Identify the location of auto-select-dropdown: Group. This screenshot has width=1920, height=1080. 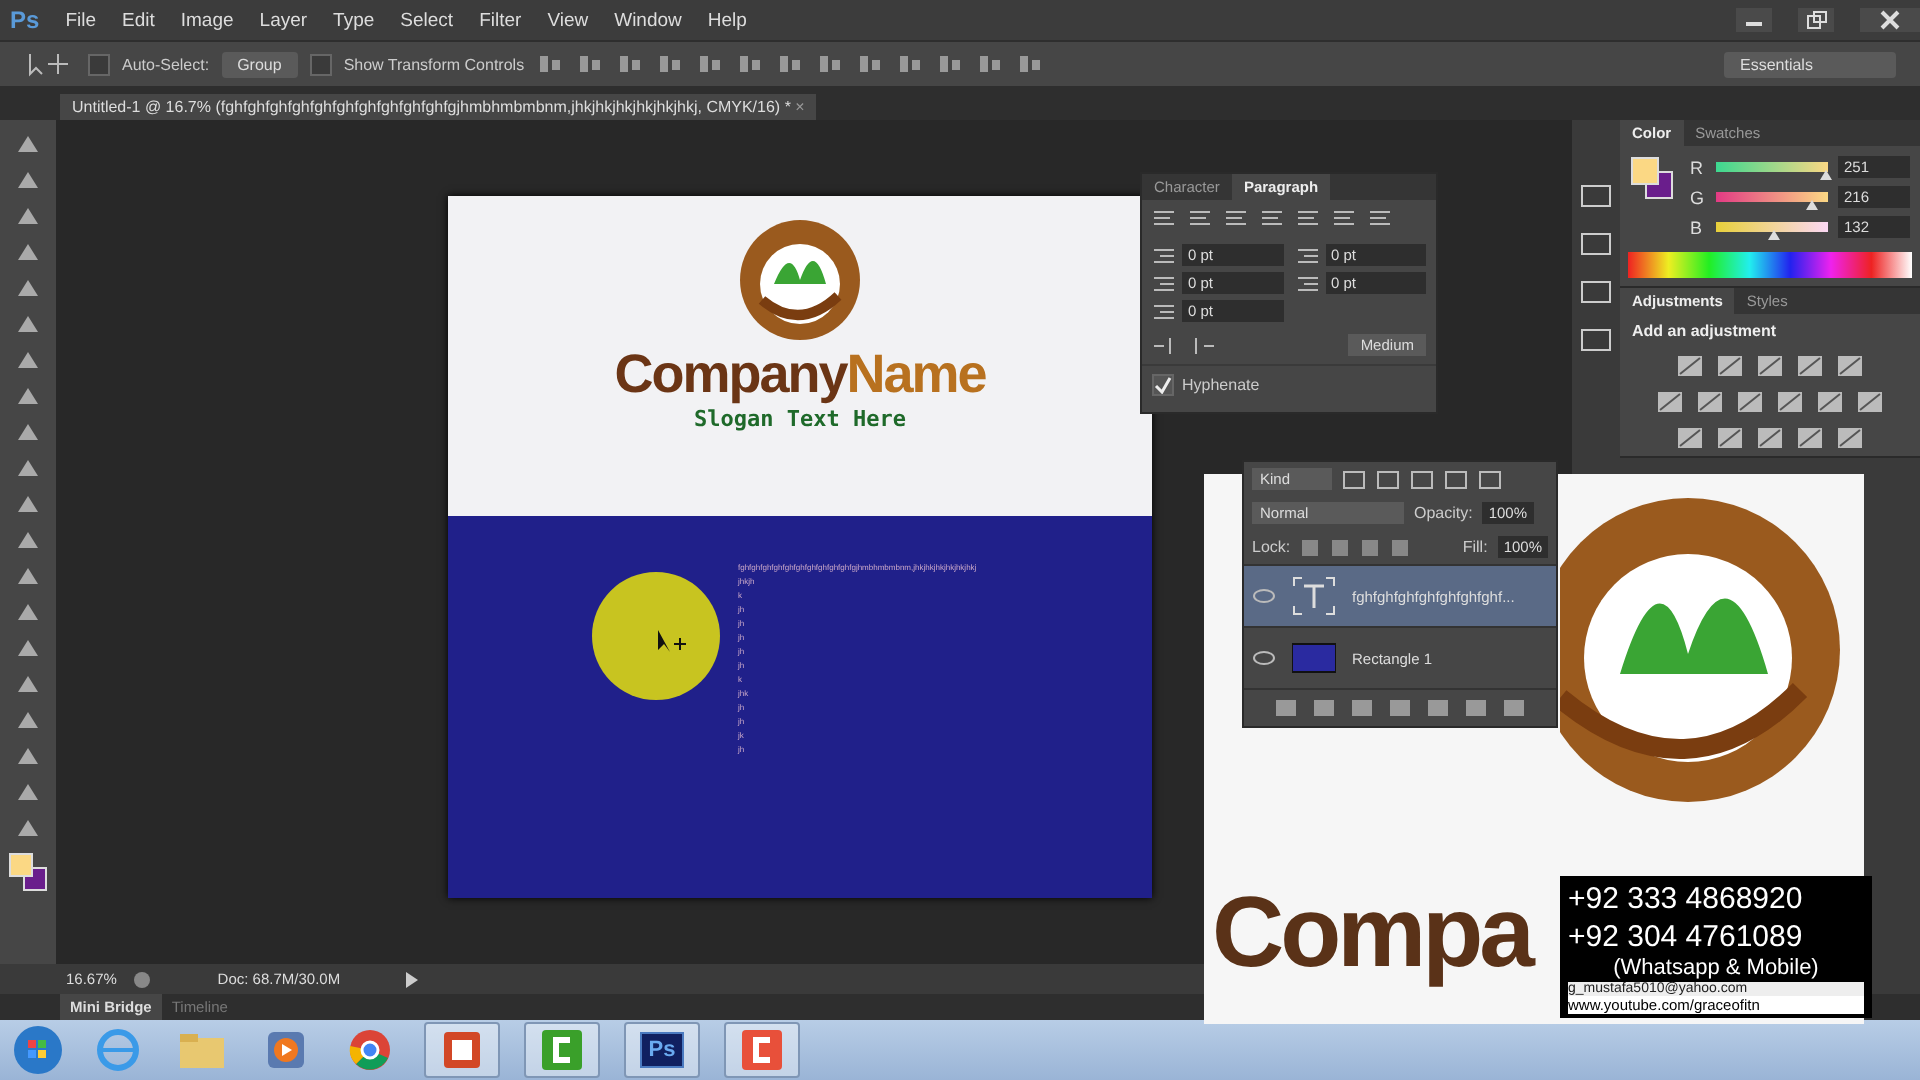
(259, 64).